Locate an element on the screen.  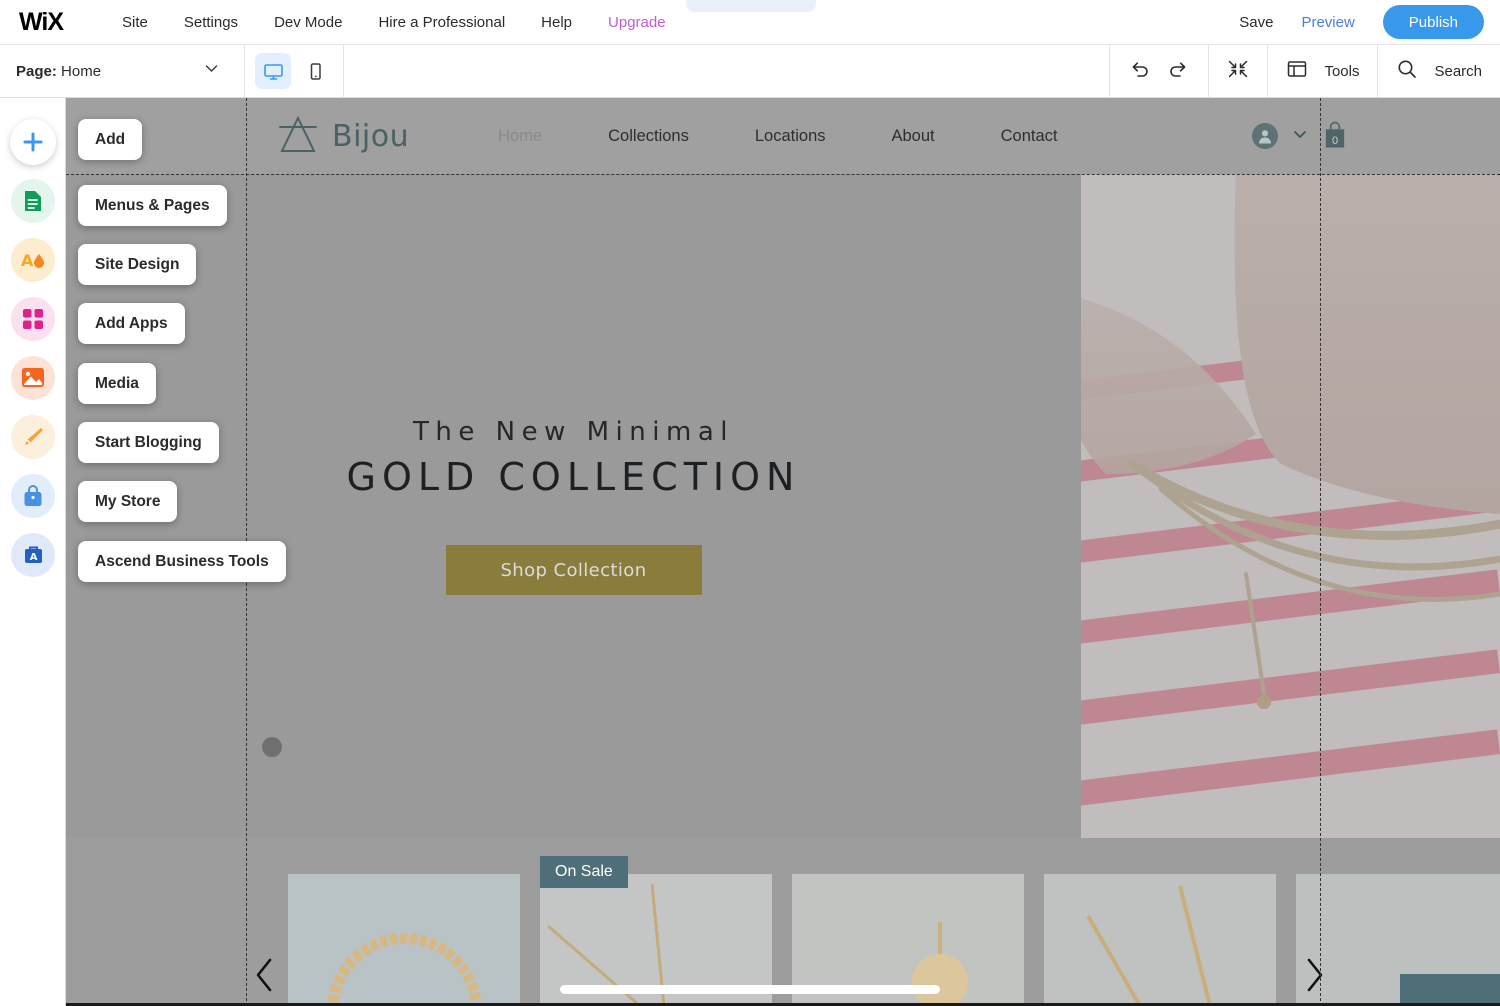
editor-actions: Save Preview Publish is located at coordinates (1362, 22).